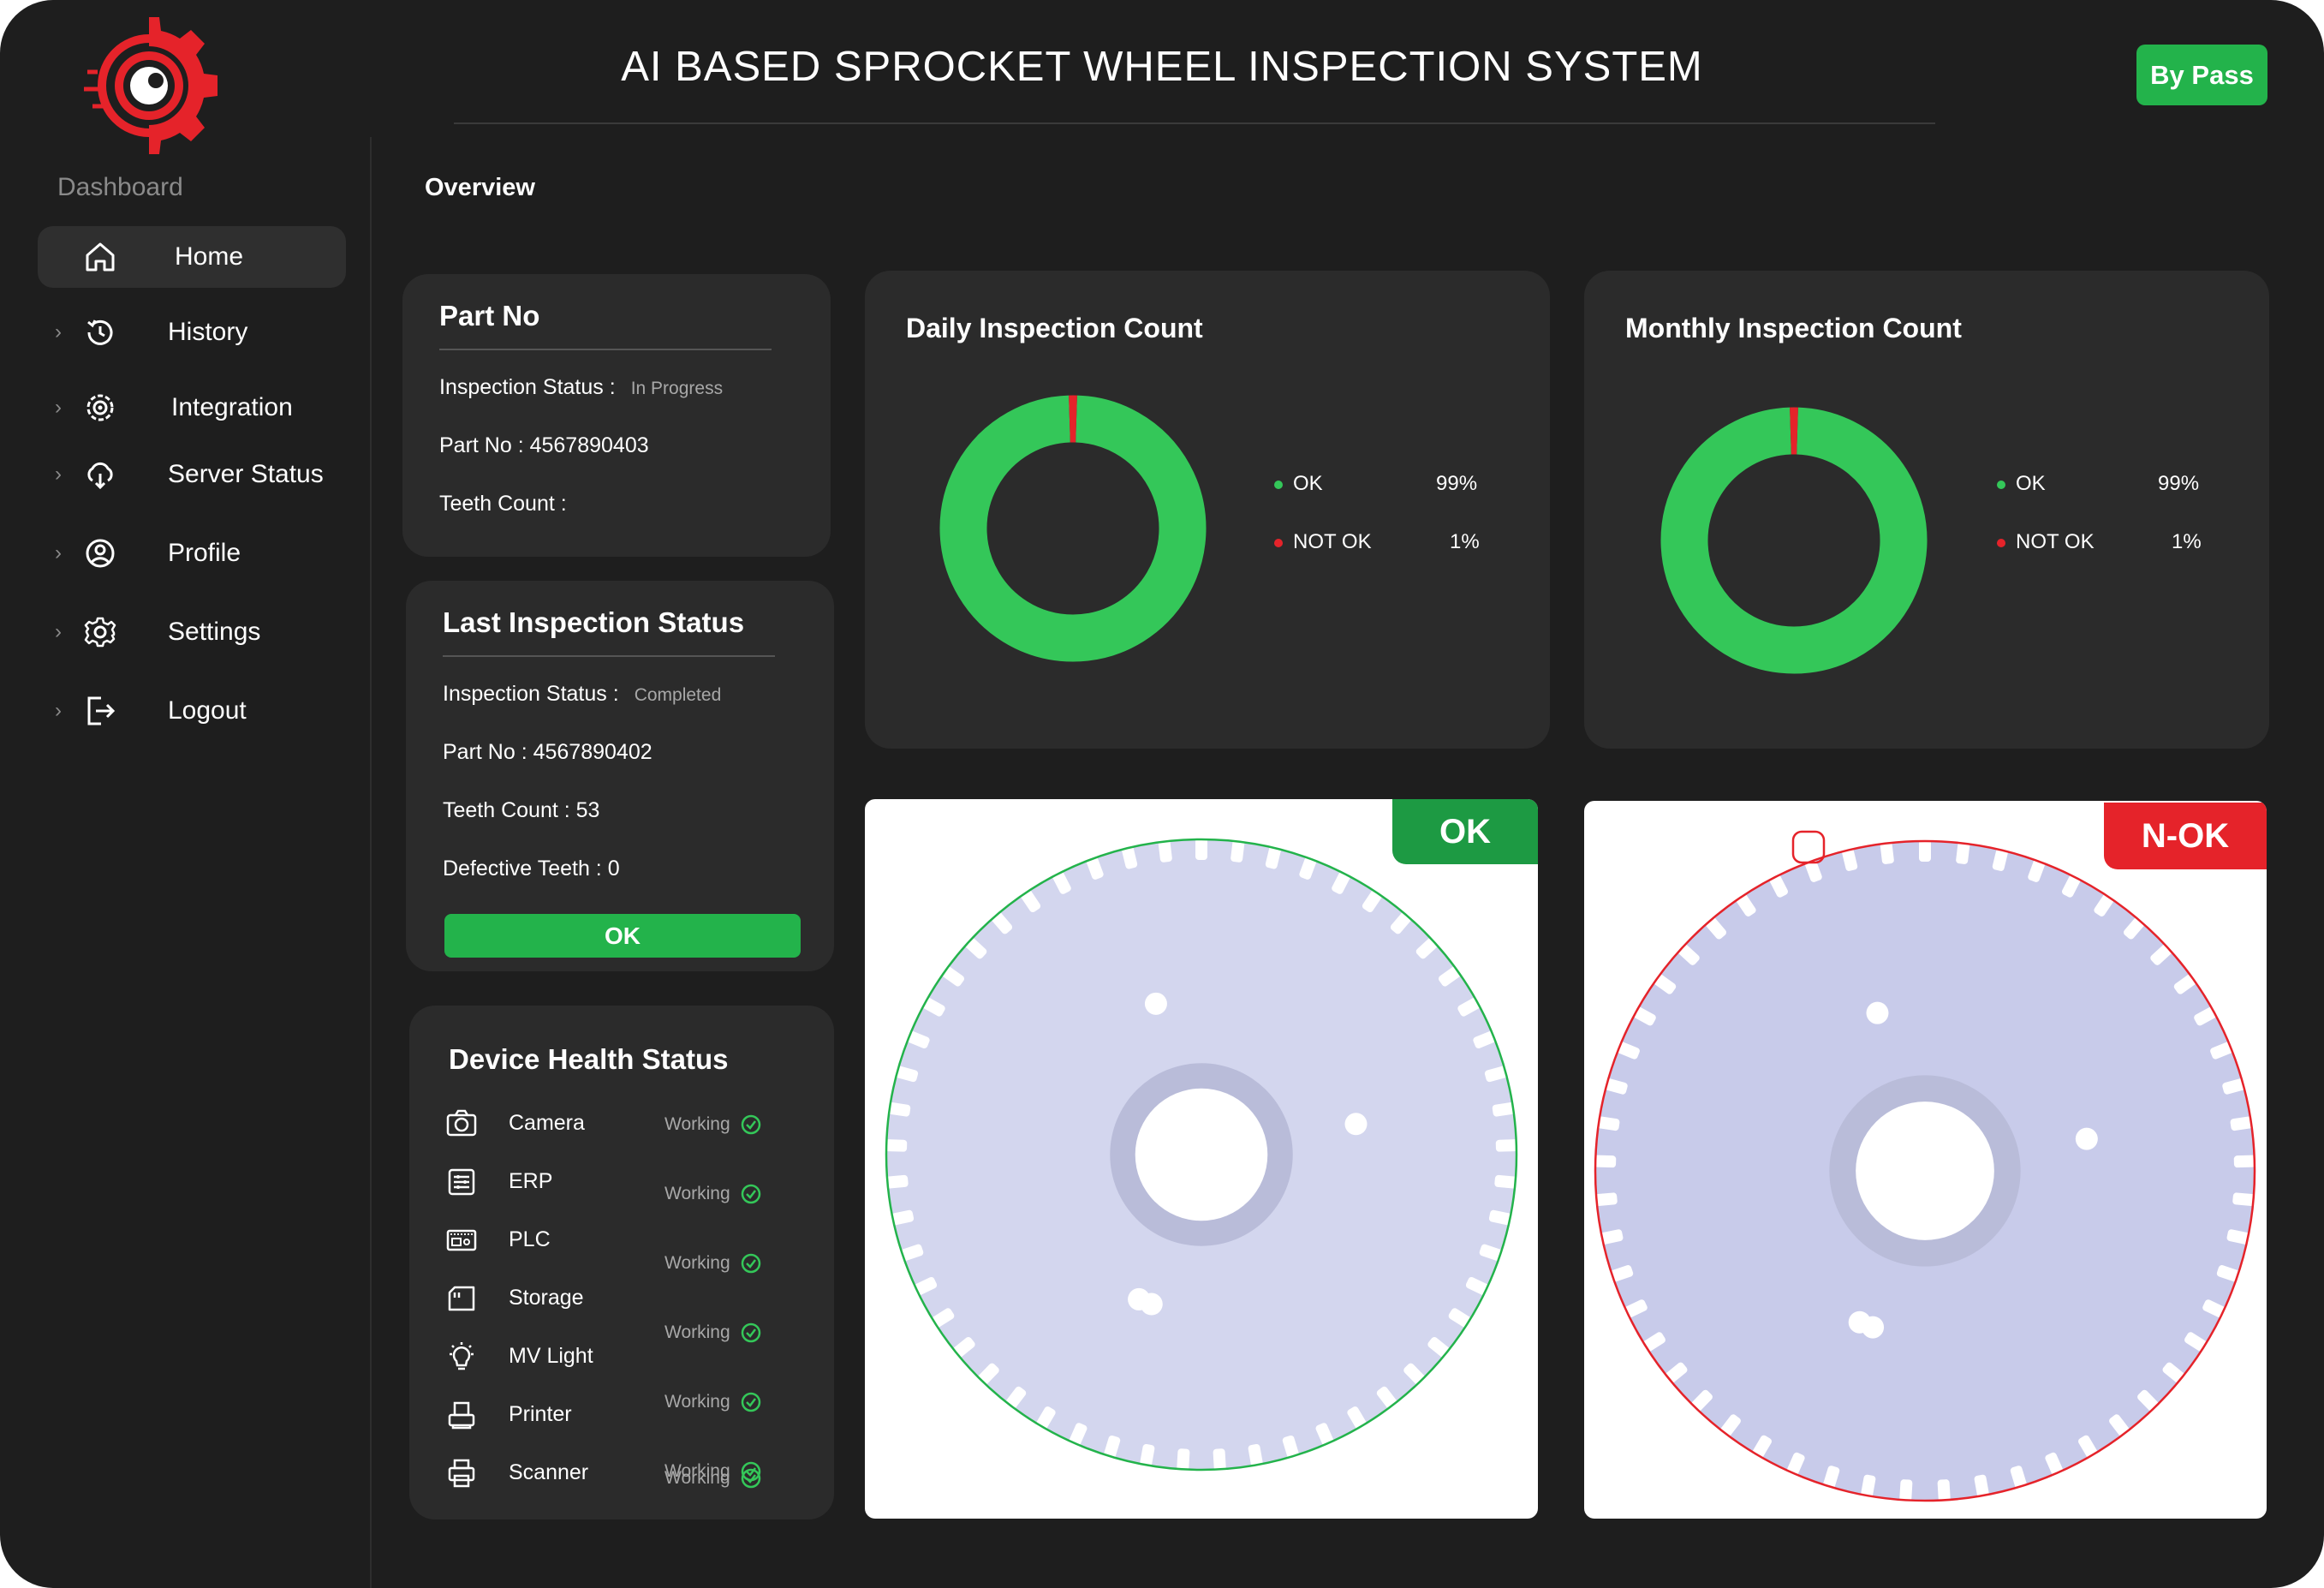 The image size is (2324, 1588). What do you see at coordinates (2201, 75) in the screenshot?
I see `bypass-button: By Pass` at bounding box center [2201, 75].